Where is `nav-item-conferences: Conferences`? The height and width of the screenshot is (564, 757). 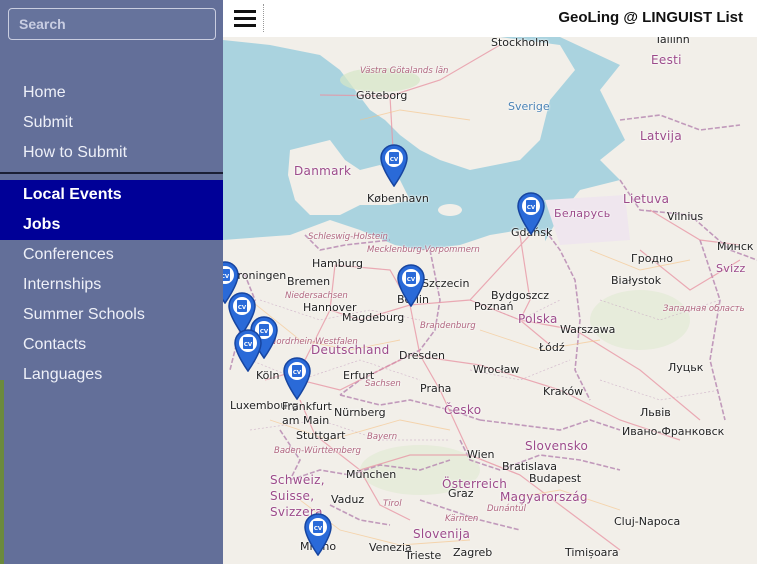 nav-item-conferences: Conferences is located at coordinates (111, 255).